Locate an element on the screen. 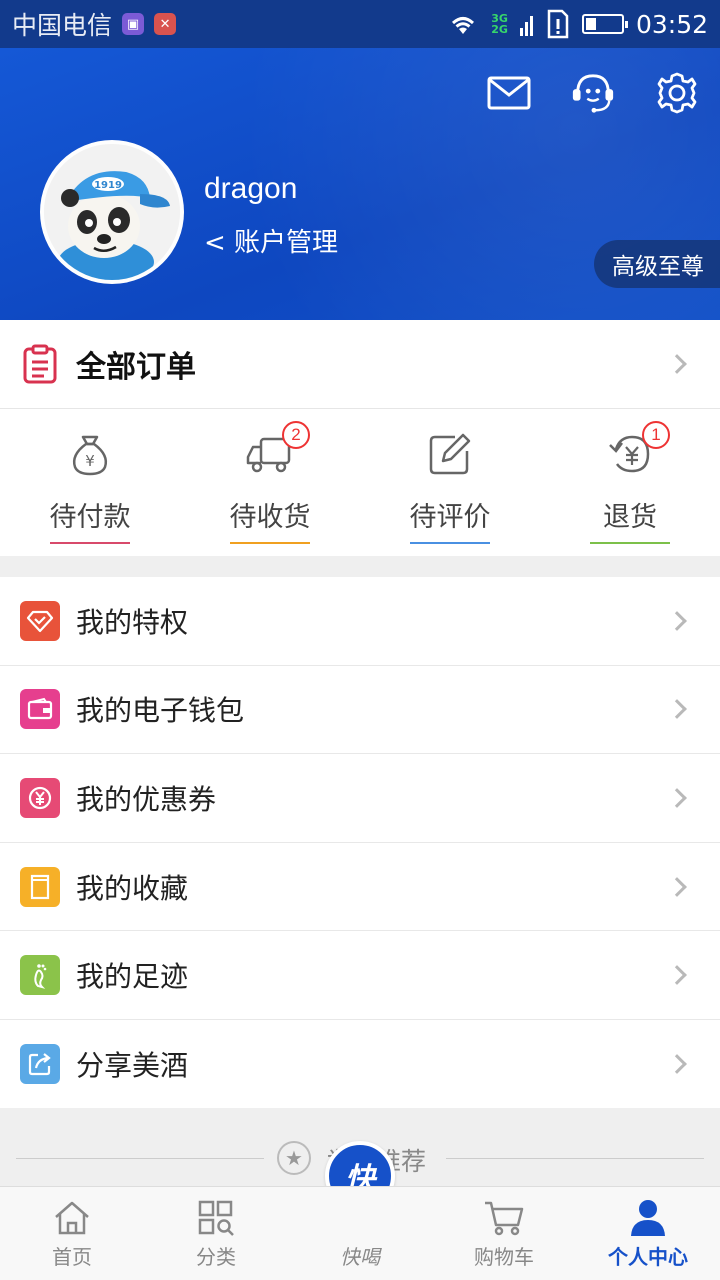  profile-icon is located at coordinates (648, 1218).